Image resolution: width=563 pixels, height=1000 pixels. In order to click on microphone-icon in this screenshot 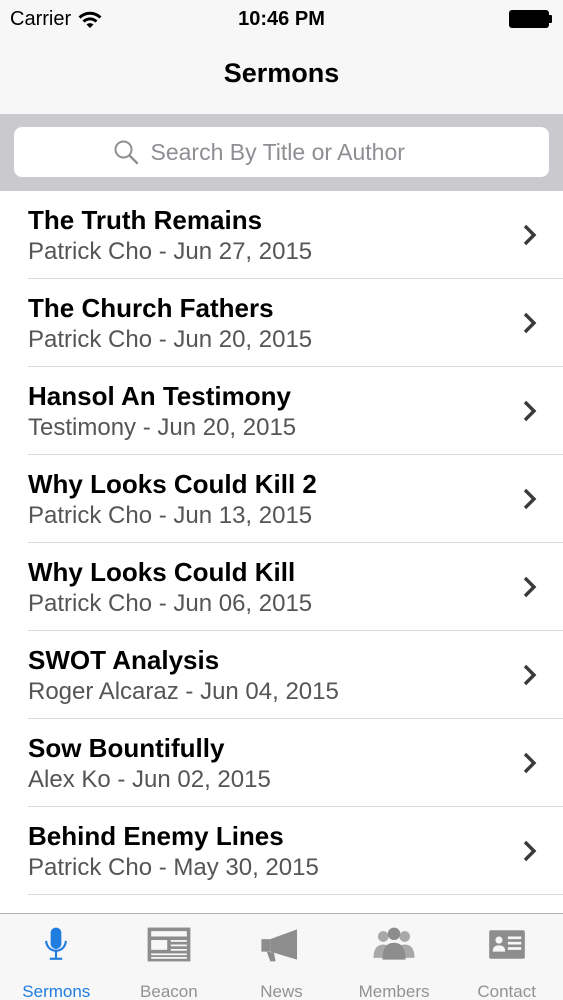, I will do `click(56, 943)`.